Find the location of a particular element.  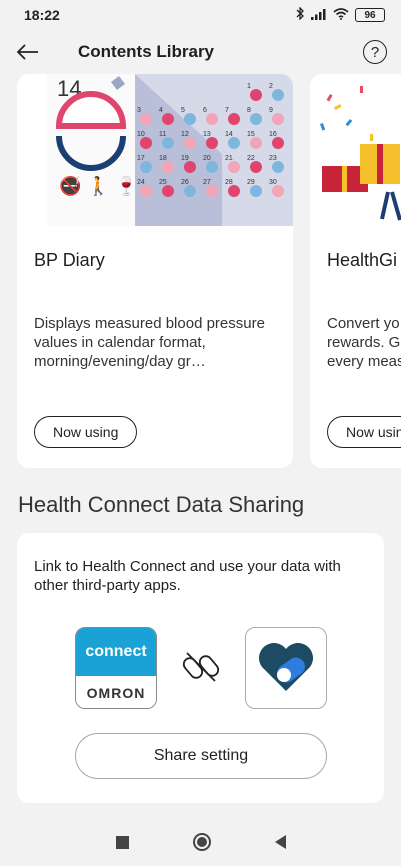

card-title: BP Diary is located at coordinates (69, 260).